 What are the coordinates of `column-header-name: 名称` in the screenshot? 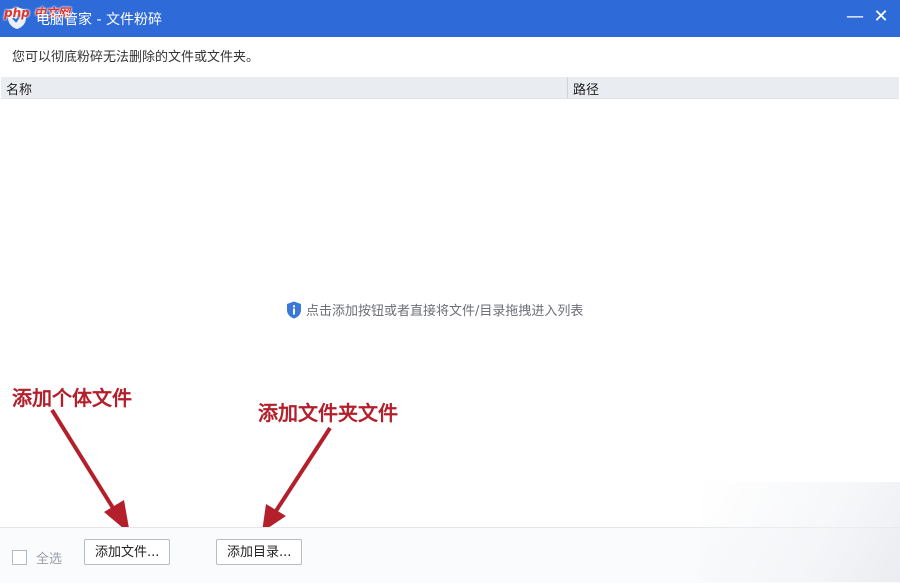 It's located at (19, 88).